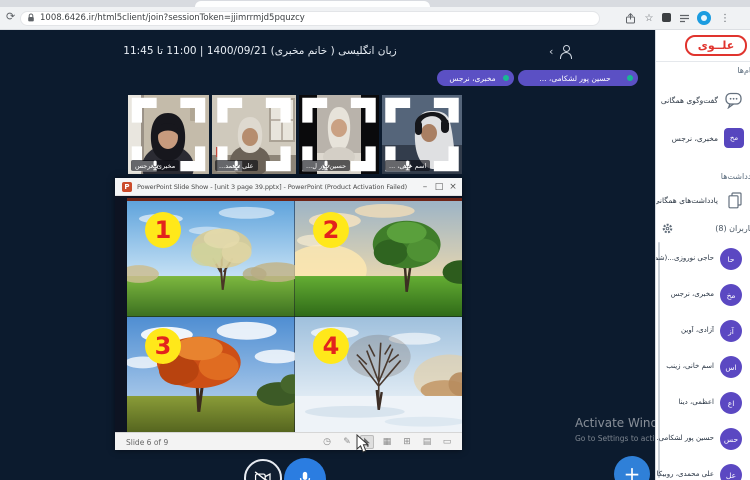  What do you see at coordinates (472, 78) in the screenshot?
I see `talking-indicator-label: مخبری، نرجس` at bounding box center [472, 78].